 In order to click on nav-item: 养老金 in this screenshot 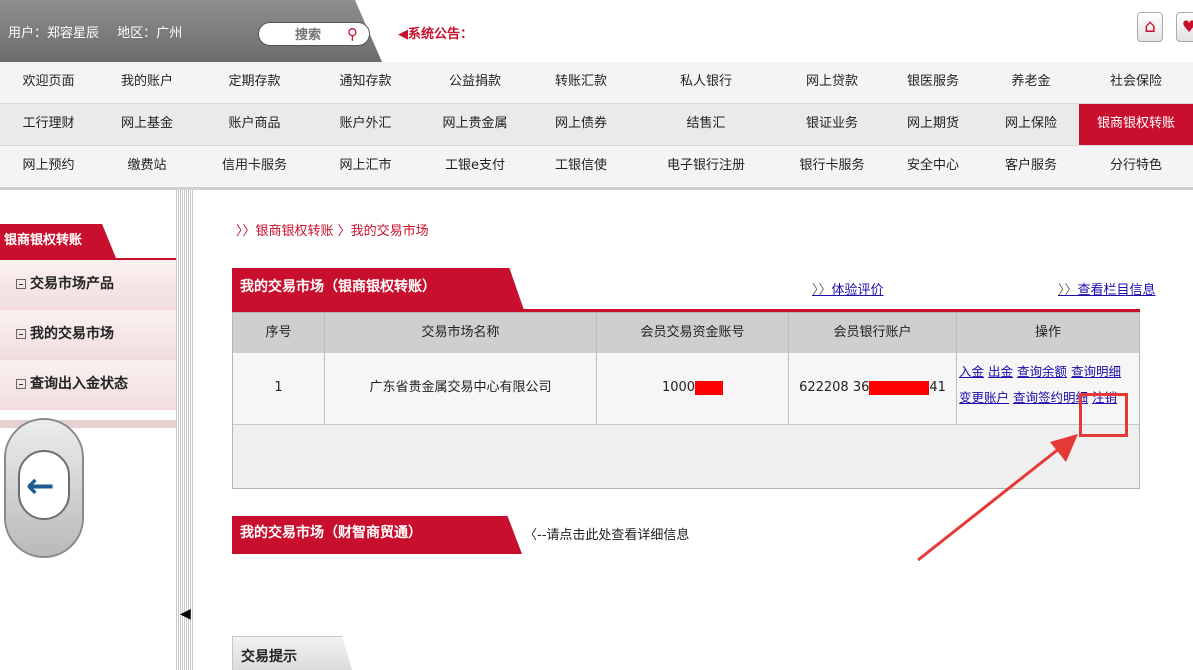, I will do `click(1031, 82)`.